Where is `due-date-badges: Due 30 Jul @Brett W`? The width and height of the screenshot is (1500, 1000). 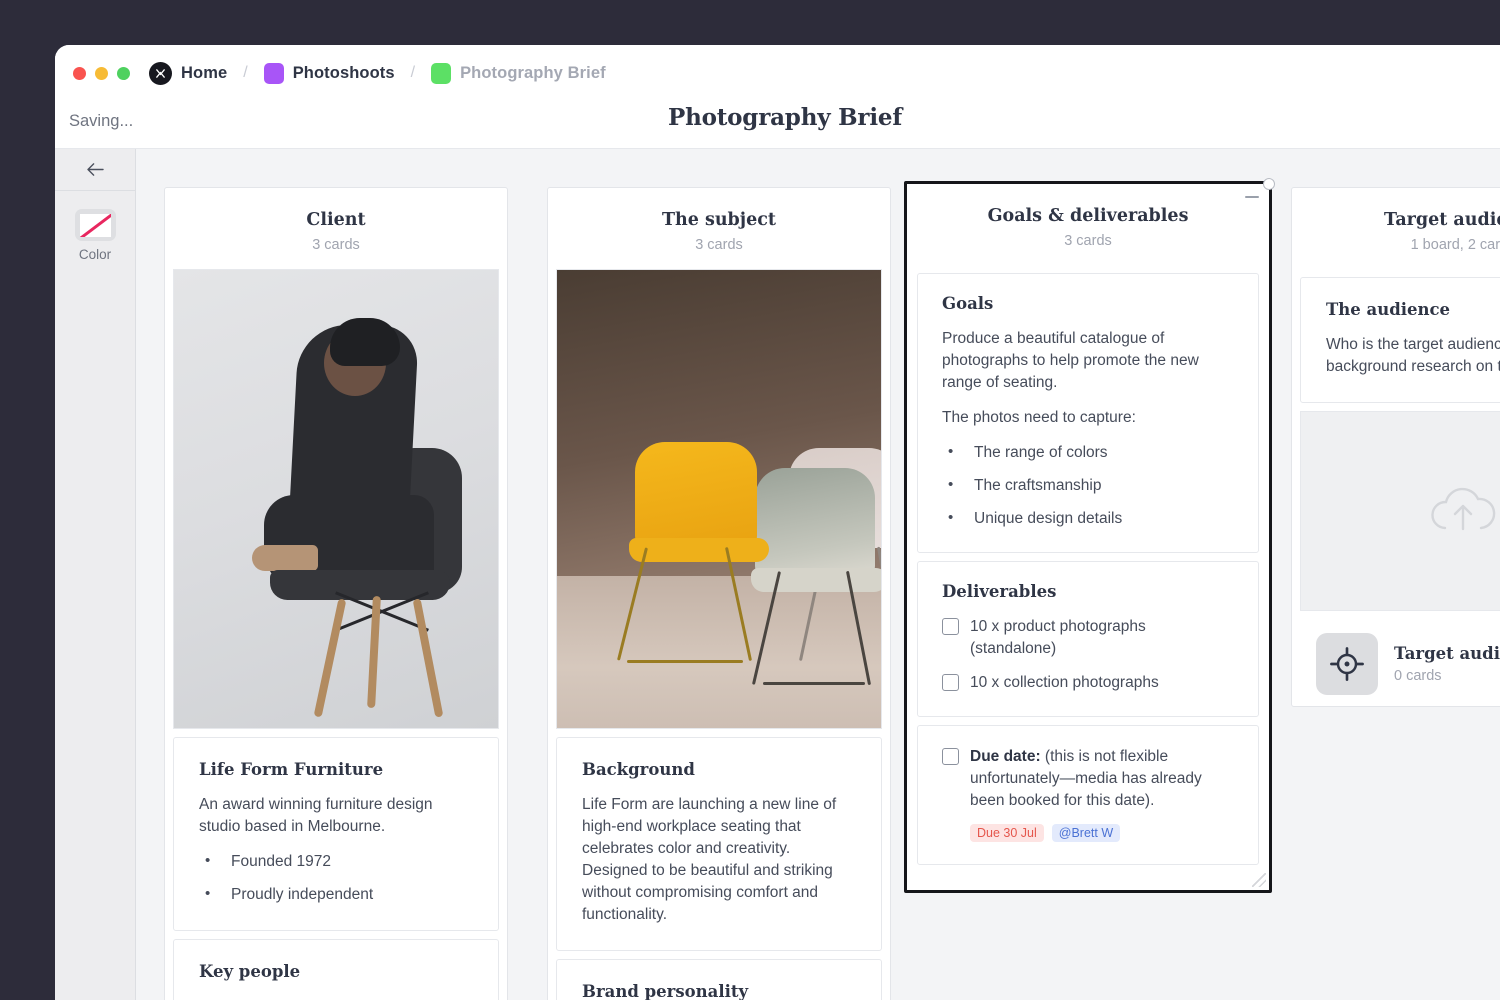 due-date-badges: Due 30 Jul @Brett W is located at coordinates (1102, 833).